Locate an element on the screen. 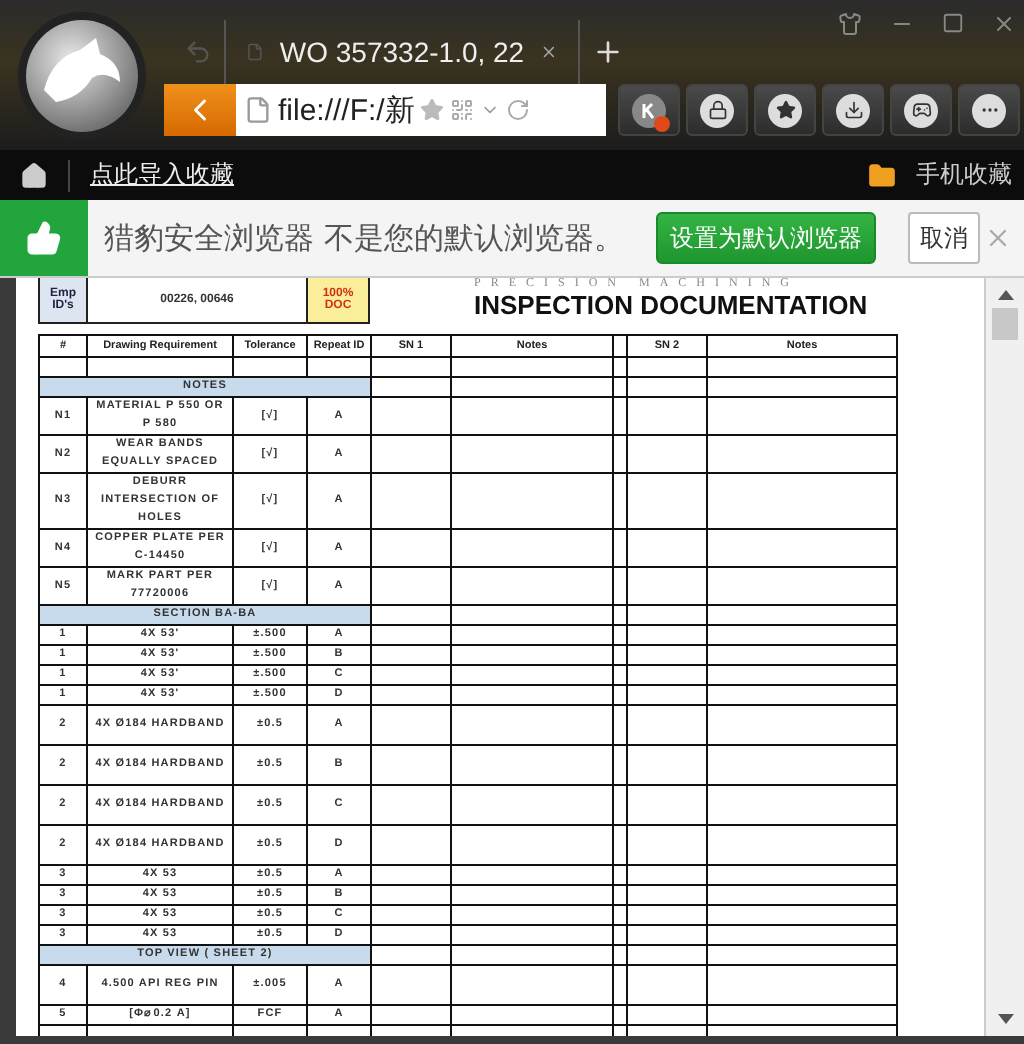  document-title: INSPECTION DOCUMENTATION is located at coordinates (671, 305).